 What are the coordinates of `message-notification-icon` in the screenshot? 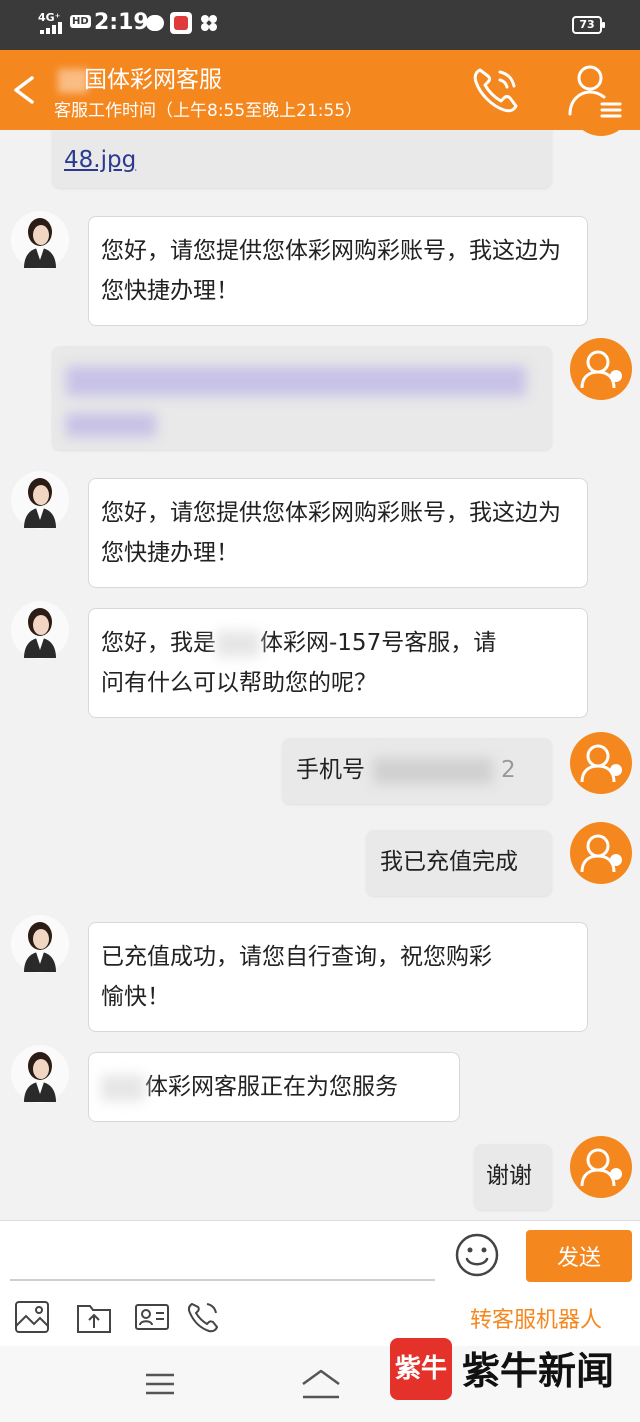 It's located at (155, 23).